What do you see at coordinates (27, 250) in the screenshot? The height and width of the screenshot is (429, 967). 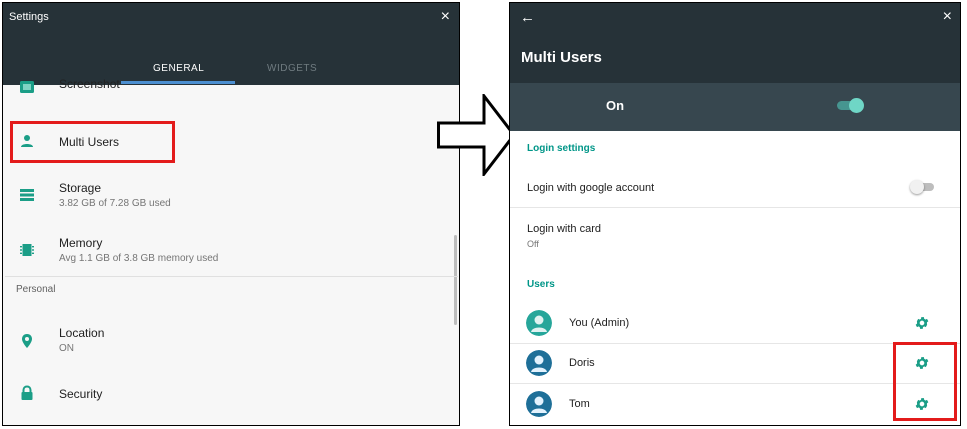 I see `memory-icon` at bounding box center [27, 250].